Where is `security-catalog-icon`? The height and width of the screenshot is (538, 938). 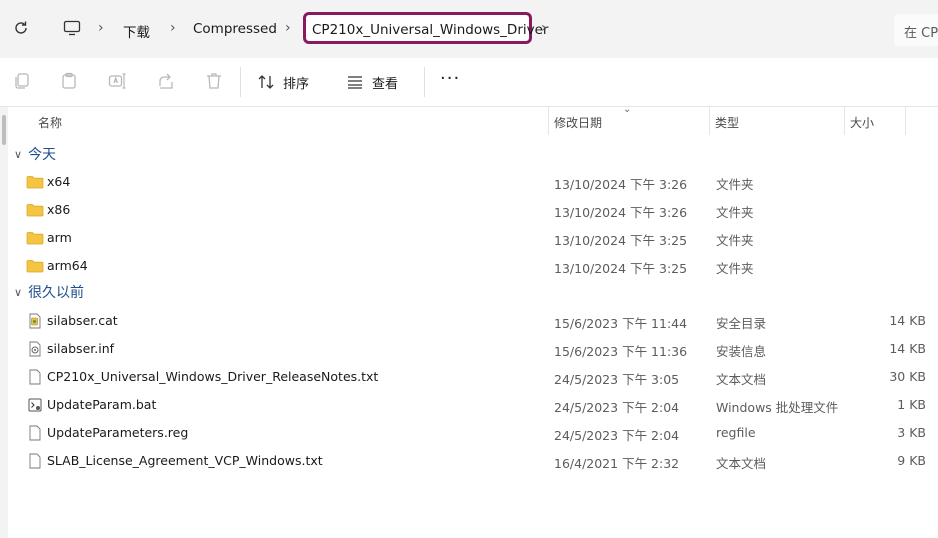
security-catalog-icon is located at coordinates (35, 321).